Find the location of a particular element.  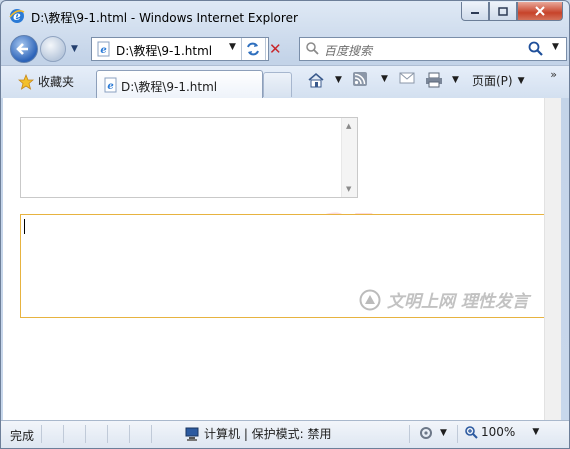

zoom-control: 100% ▼ is located at coordinates (501, 432).